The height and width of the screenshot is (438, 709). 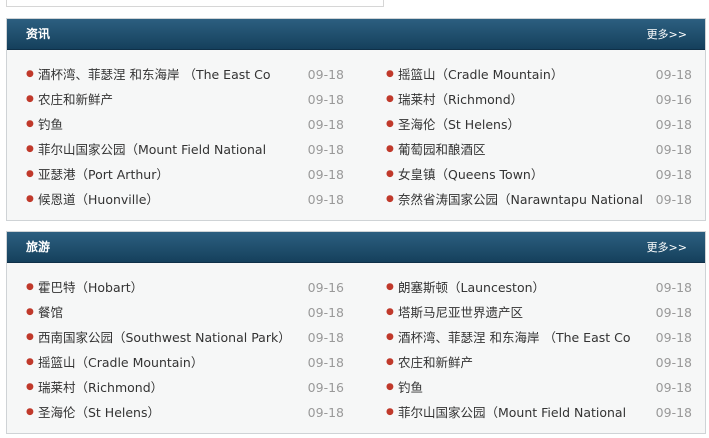 What do you see at coordinates (521, 287) in the screenshot?
I see `item-title: 朗塞斯顿（Launceston）` at bounding box center [521, 287].